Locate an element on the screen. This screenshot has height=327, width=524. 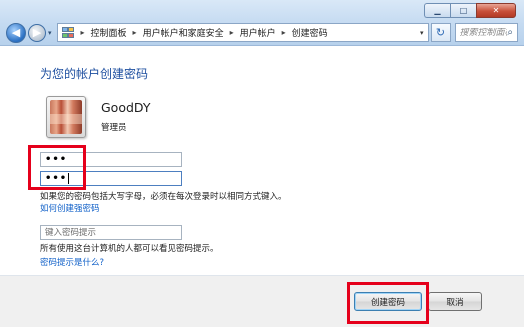
breadcrumb-control-panel: 控制面板 is located at coordinates (109, 32).